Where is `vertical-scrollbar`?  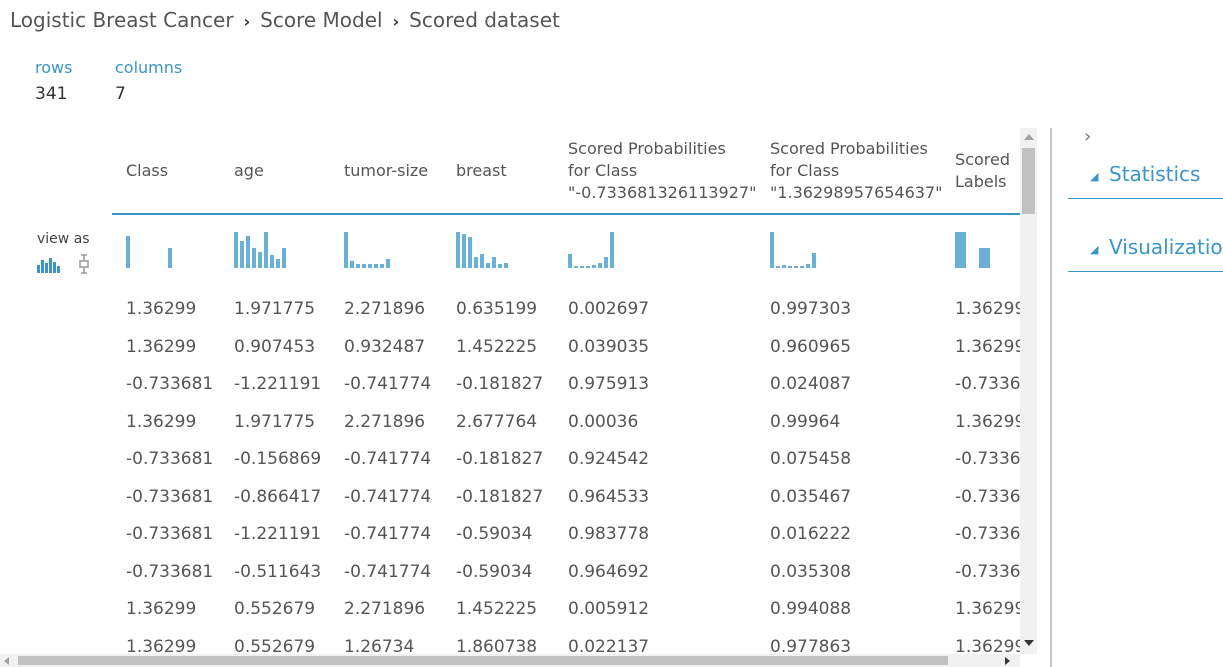
vertical-scrollbar is located at coordinates (1028, 391).